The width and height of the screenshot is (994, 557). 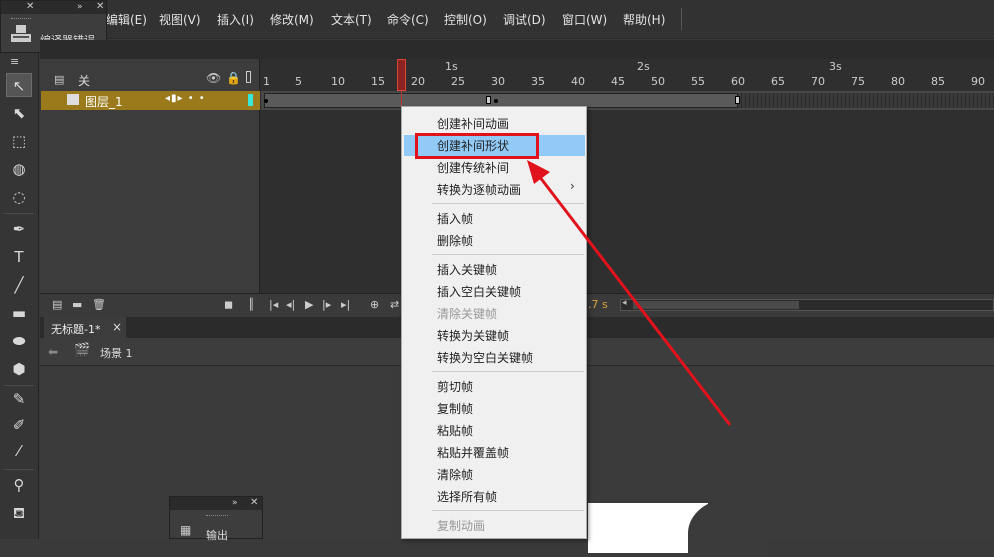 What do you see at coordinates (19, 513) in the screenshot?
I see `paint-bucket-tool-icon: ⛾` at bounding box center [19, 513].